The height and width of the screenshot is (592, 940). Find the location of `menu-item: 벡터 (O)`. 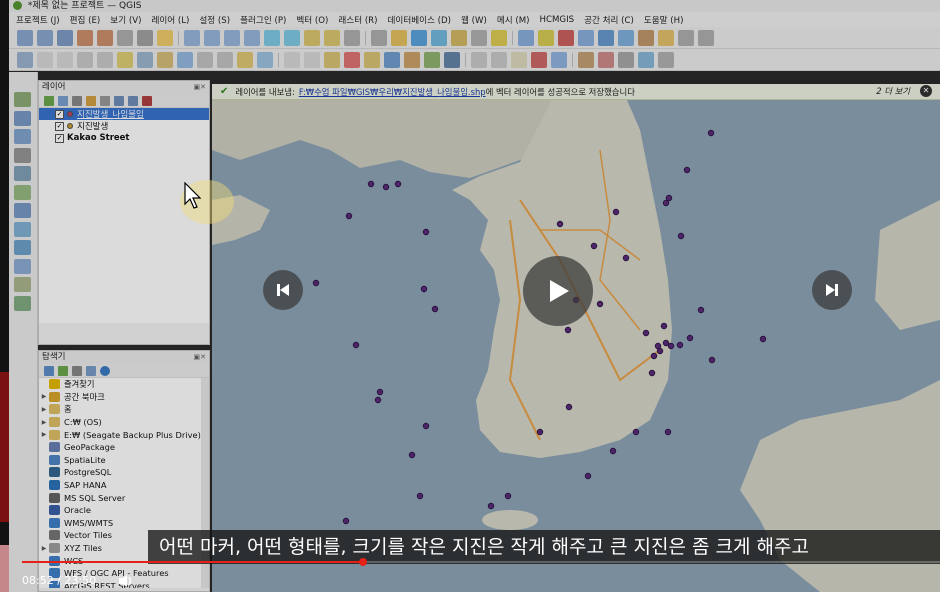

menu-item: 벡터 (O) is located at coordinates (312, 20).